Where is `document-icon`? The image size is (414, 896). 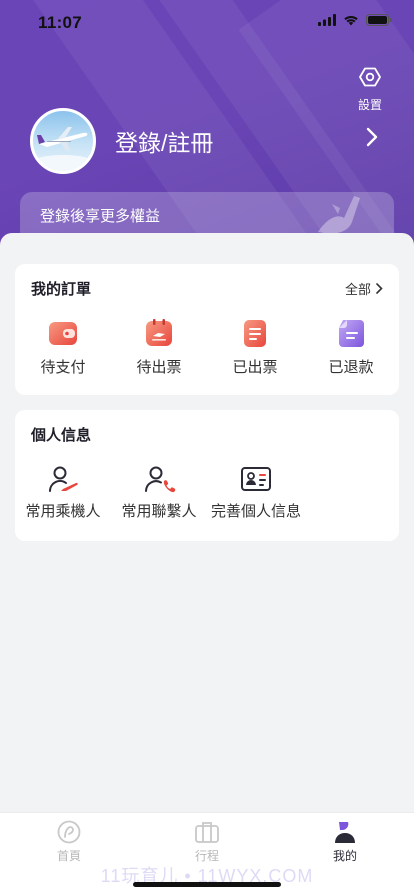
document-icon is located at coordinates (255, 333).